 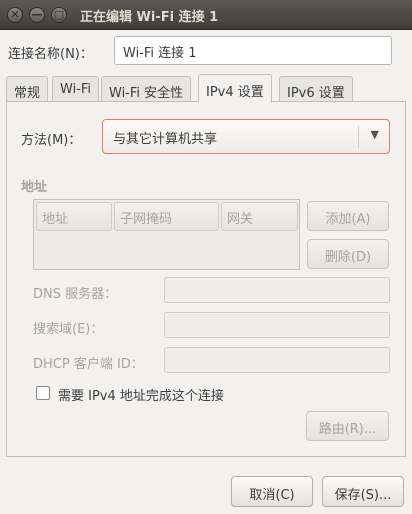 I want to click on method-dropdown: 与其它计算机共享 ▼, so click(x=246, y=136).